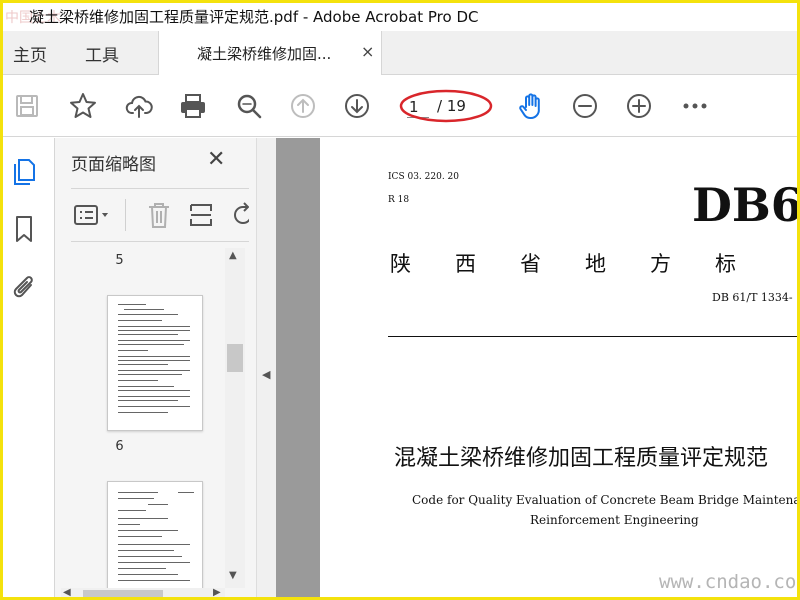 This screenshot has height=600, width=800. Describe the element at coordinates (93, 215) in the screenshot. I see `thumbnail-options-icon` at that location.